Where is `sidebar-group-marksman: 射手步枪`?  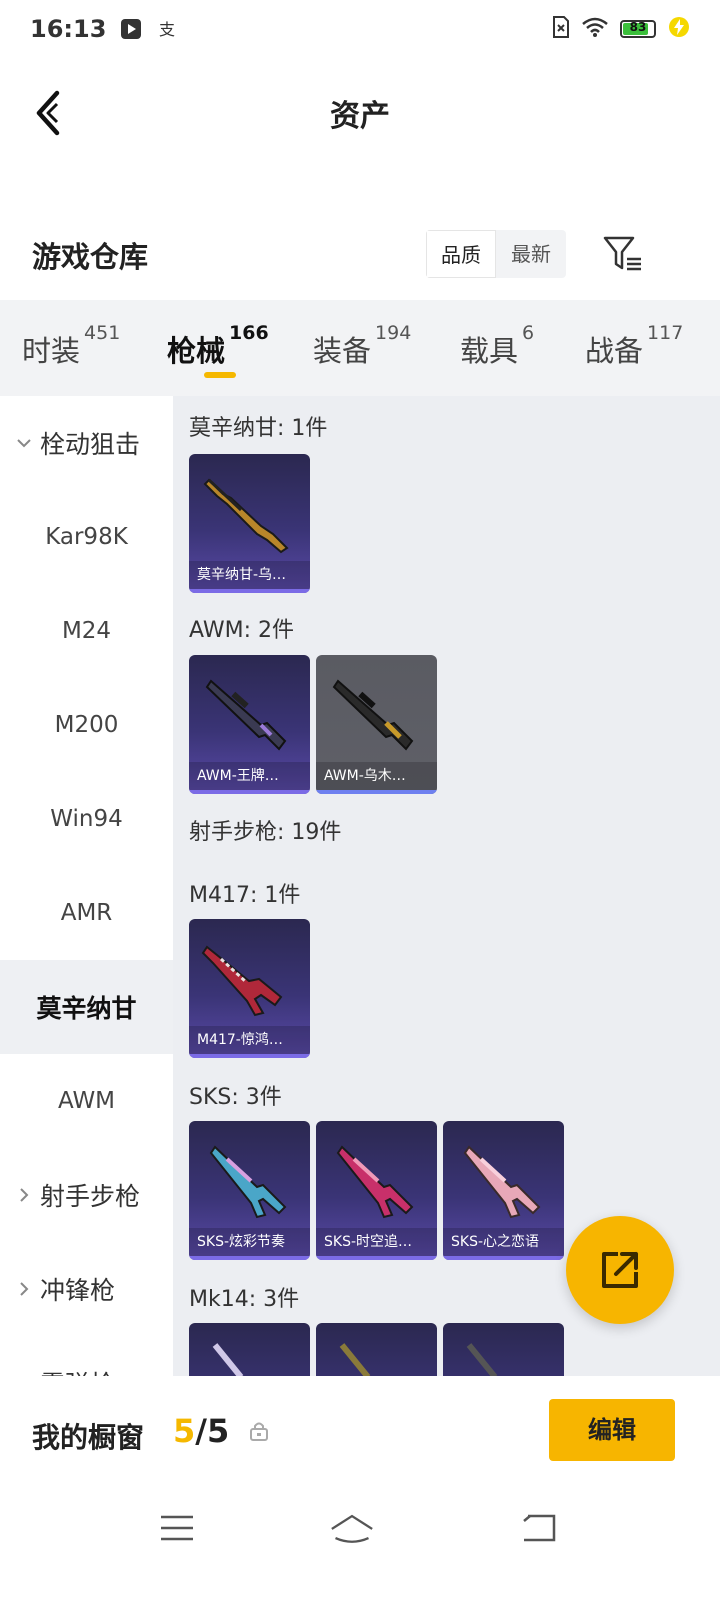 sidebar-group-marksman: 射手步枪 is located at coordinates (86, 1195).